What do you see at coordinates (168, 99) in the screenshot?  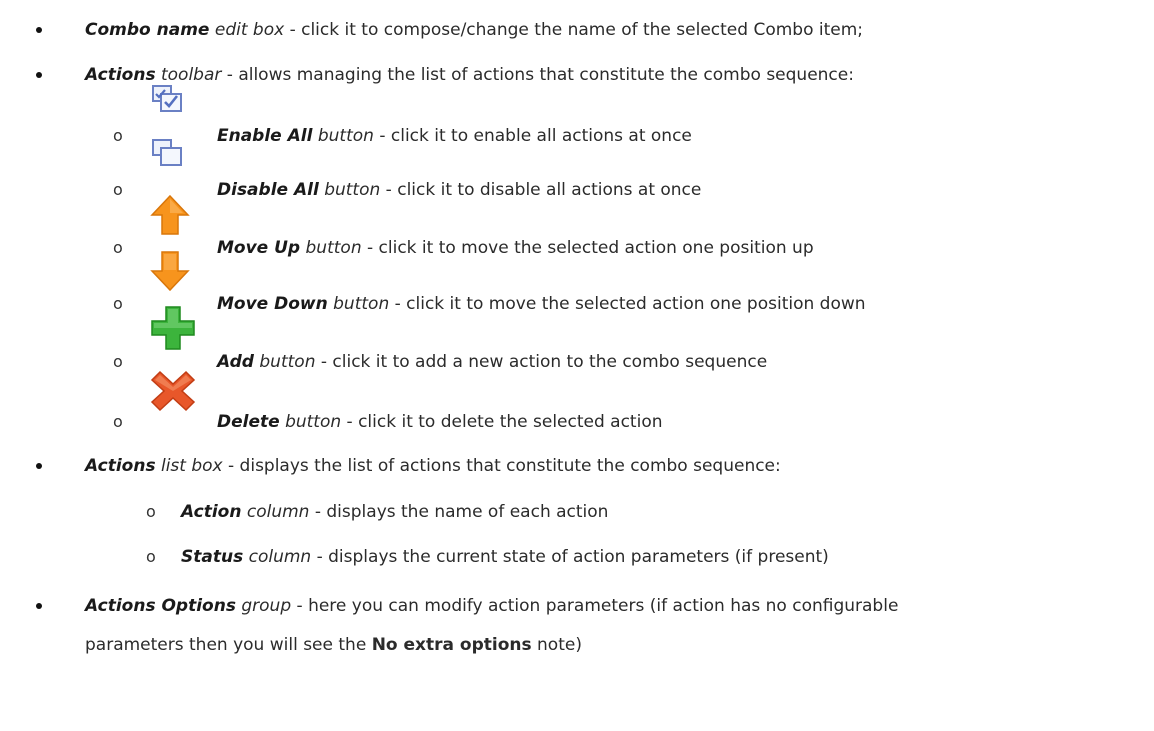 I see `enable-all-icon` at bounding box center [168, 99].